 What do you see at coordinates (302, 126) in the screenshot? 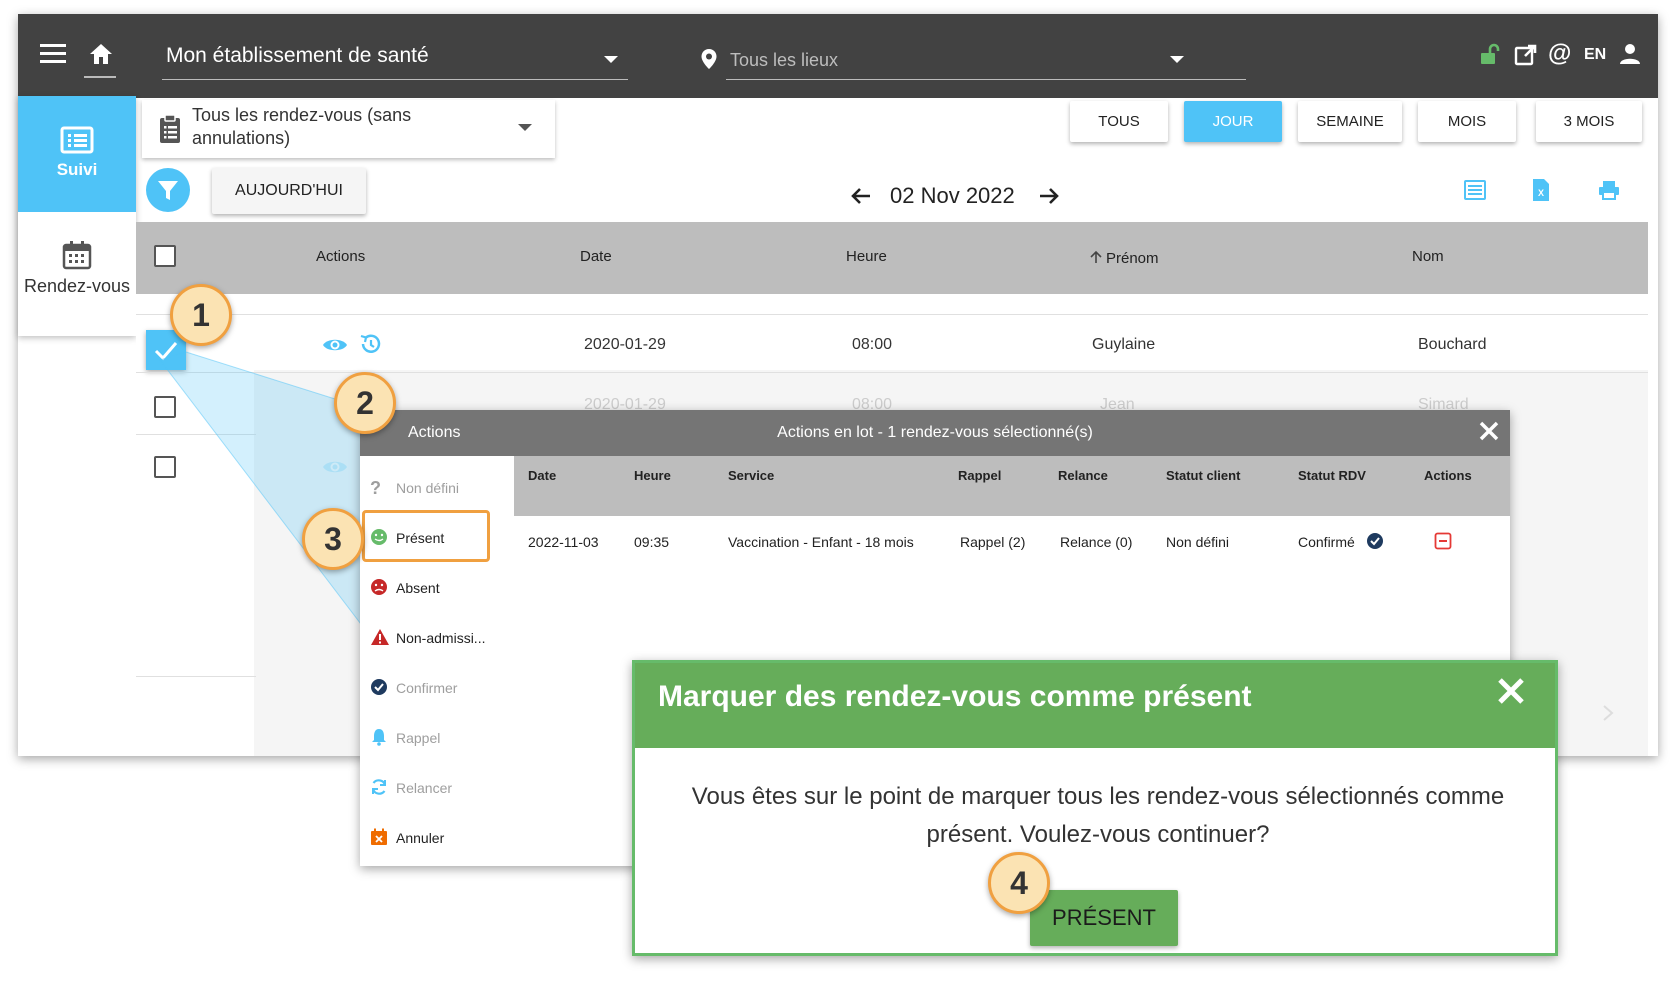
I see `appointment-filter-label: Tous les rendez-vous (sans annulations)` at bounding box center [302, 126].